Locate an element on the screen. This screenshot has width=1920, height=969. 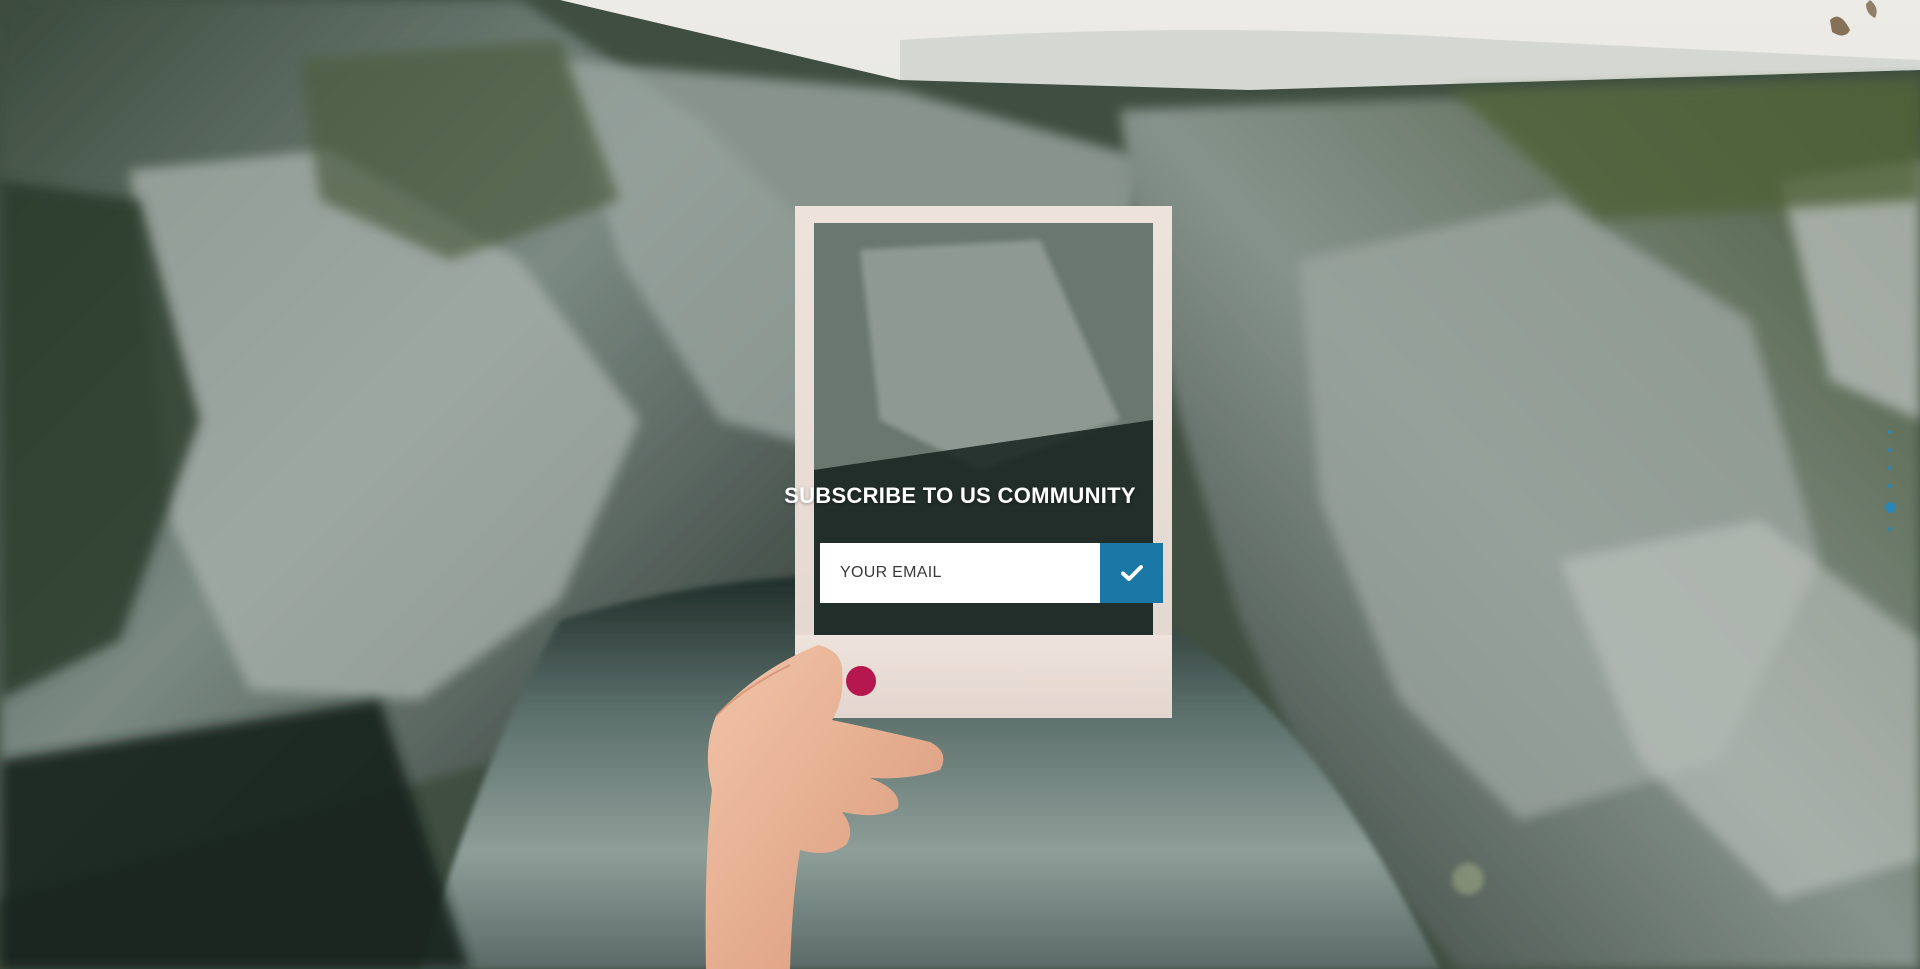
email-field is located at coordinates (960, 573).